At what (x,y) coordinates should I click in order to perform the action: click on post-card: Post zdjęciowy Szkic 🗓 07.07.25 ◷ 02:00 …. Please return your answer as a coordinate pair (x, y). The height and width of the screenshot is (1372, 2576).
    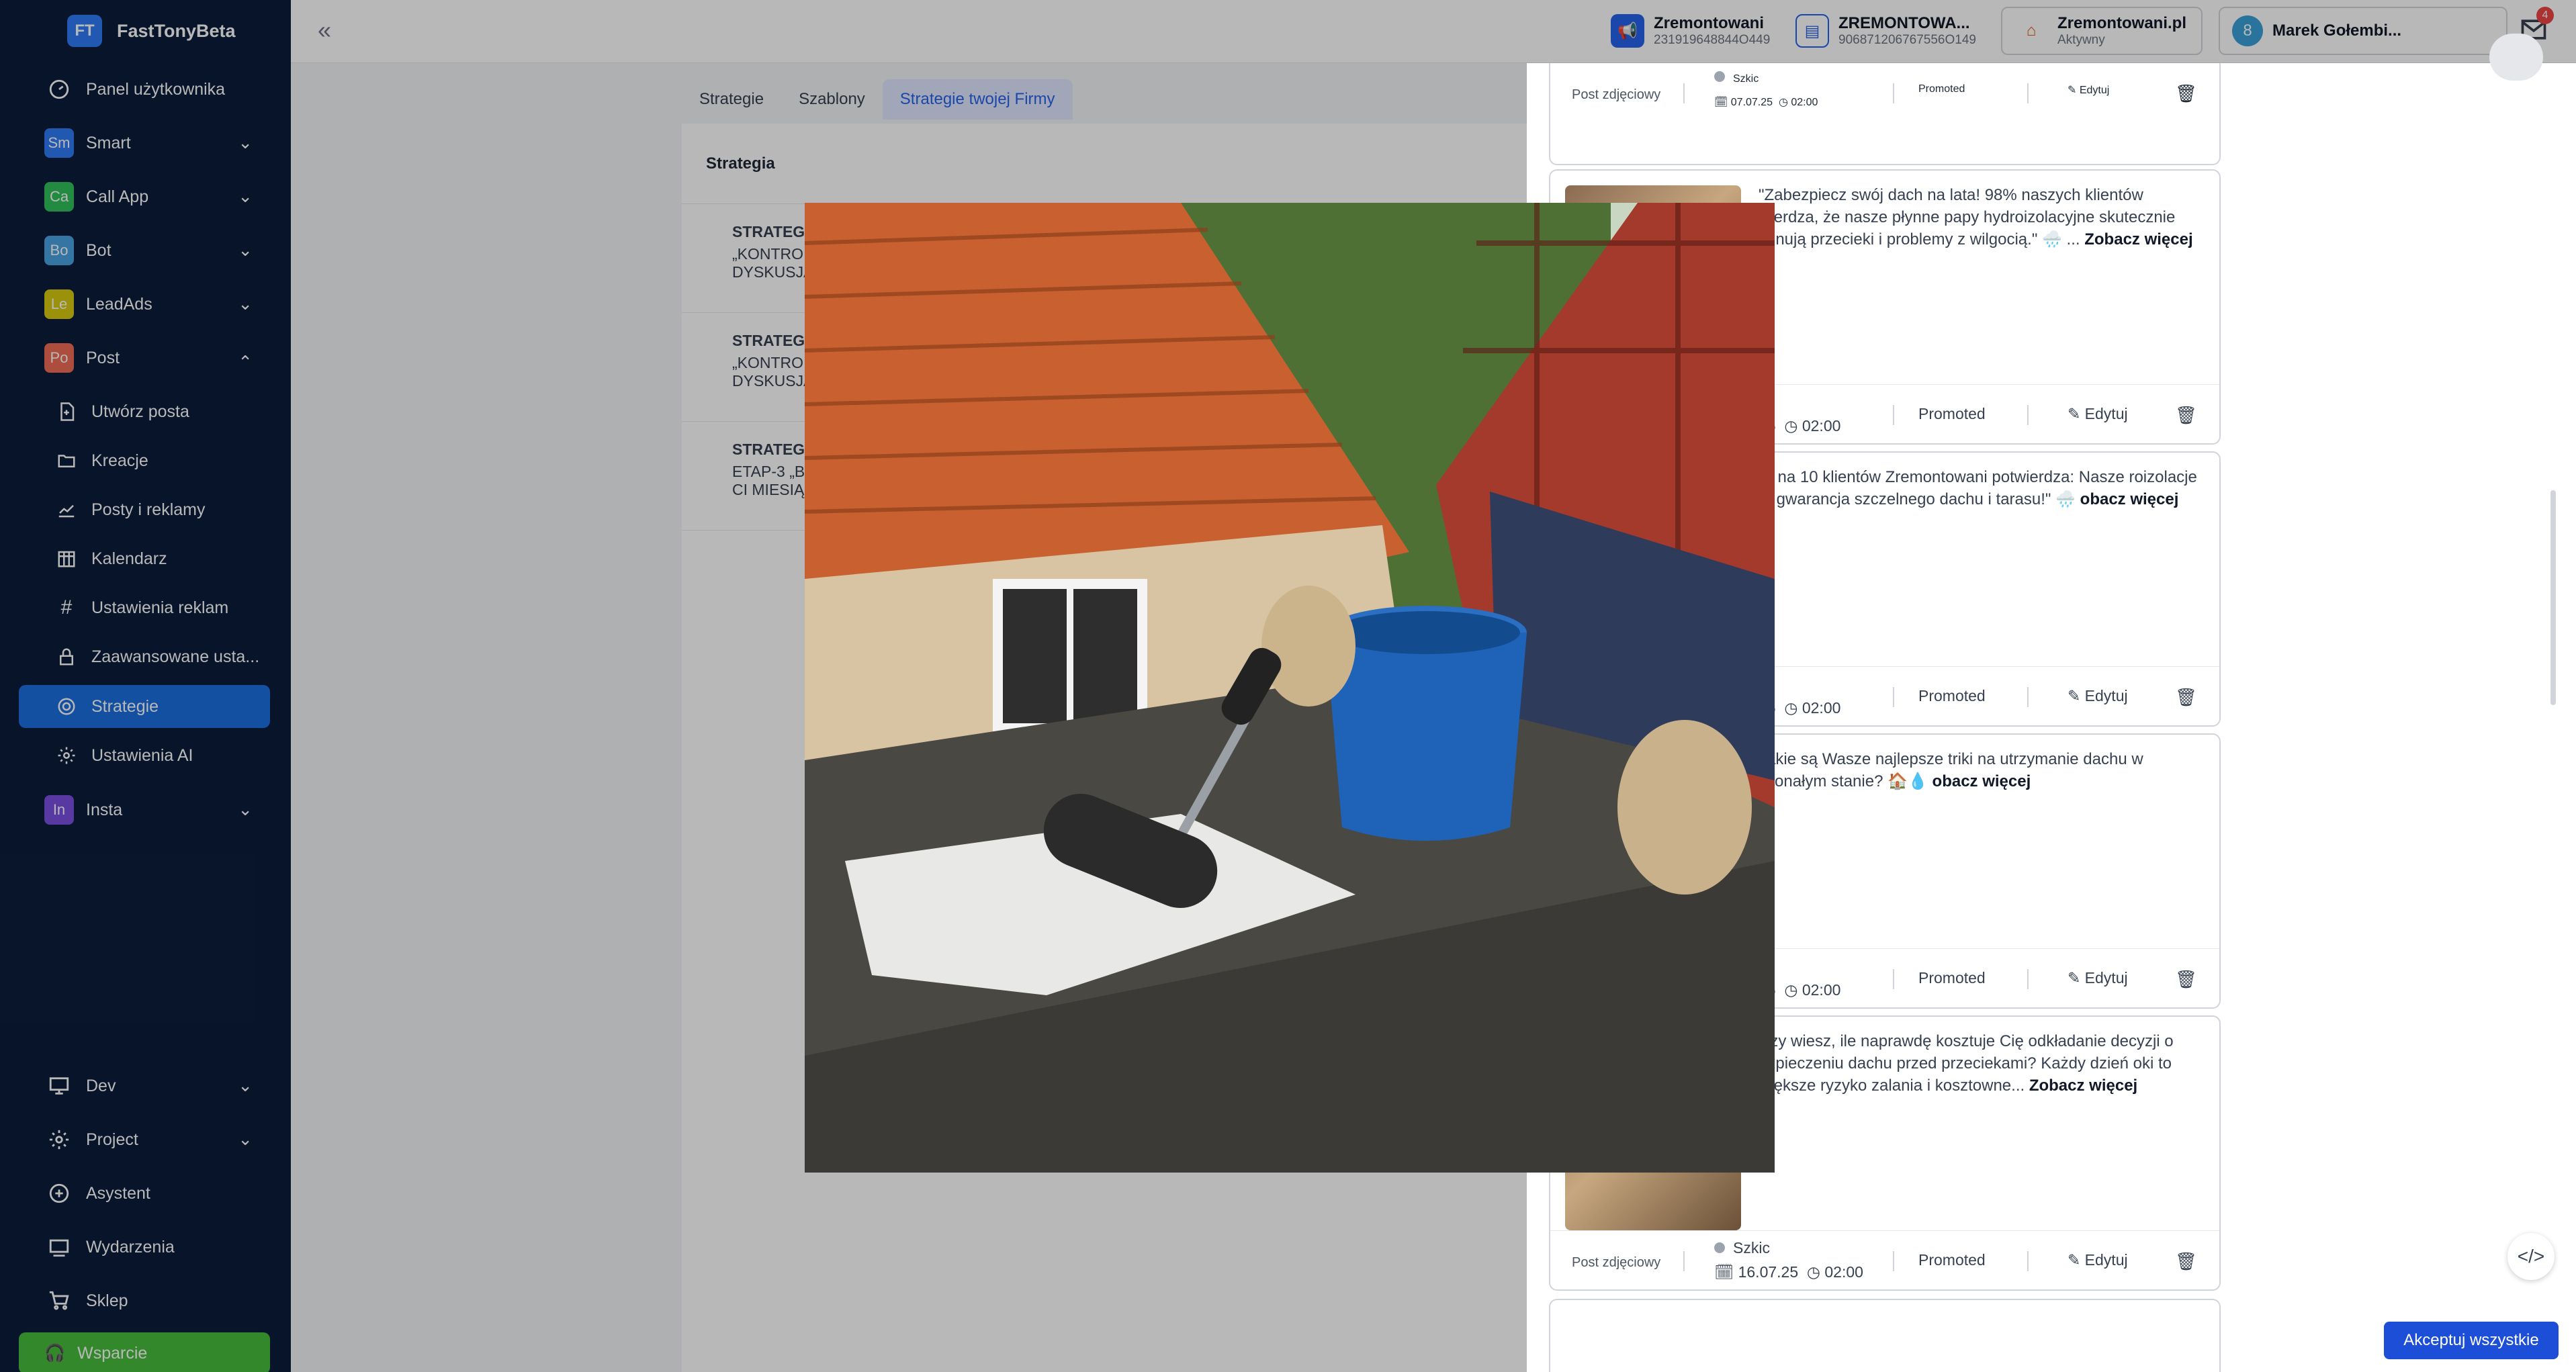
    Looking at the image, I should click on (1885, 114).